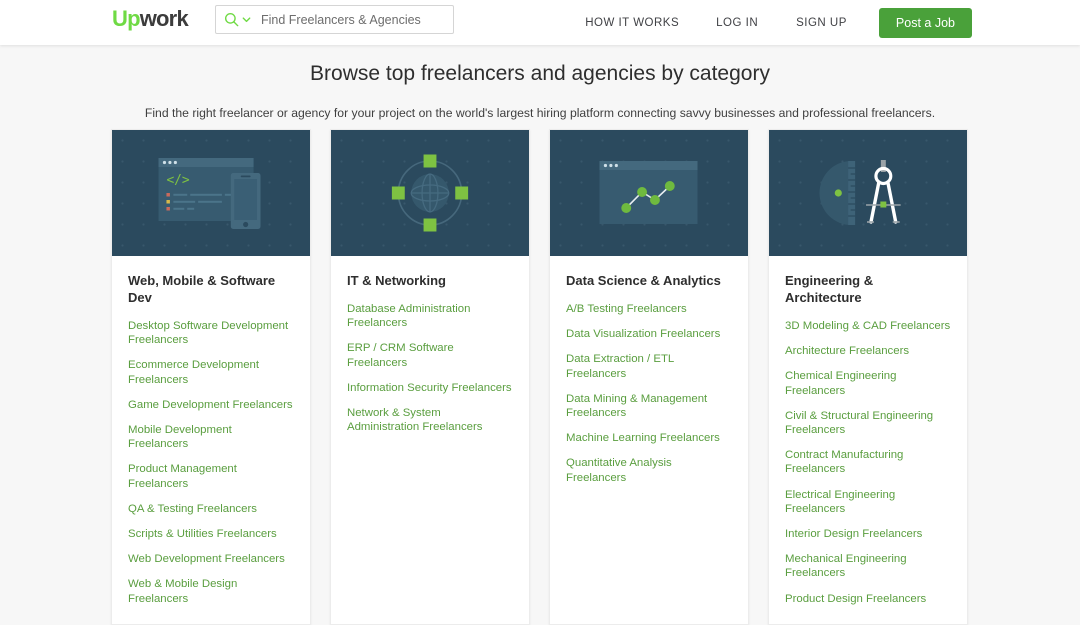 Image resolution: width=1080 pixels, height=625 pixels. What do you see at coordinates (396, 280) in the screenshot?
I see `category-card-title: IT & Networking` at bounding box center [396, 280].